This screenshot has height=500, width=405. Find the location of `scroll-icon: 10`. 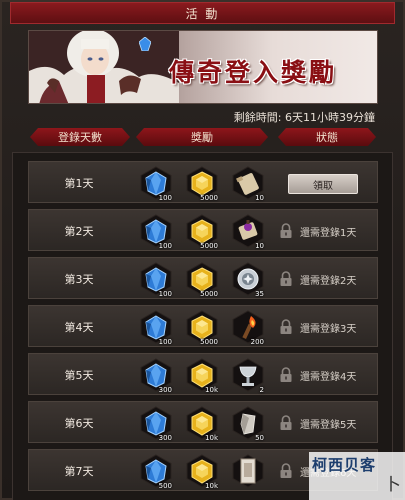

scroll-icon: 10 is located at coordinates (248, 184).